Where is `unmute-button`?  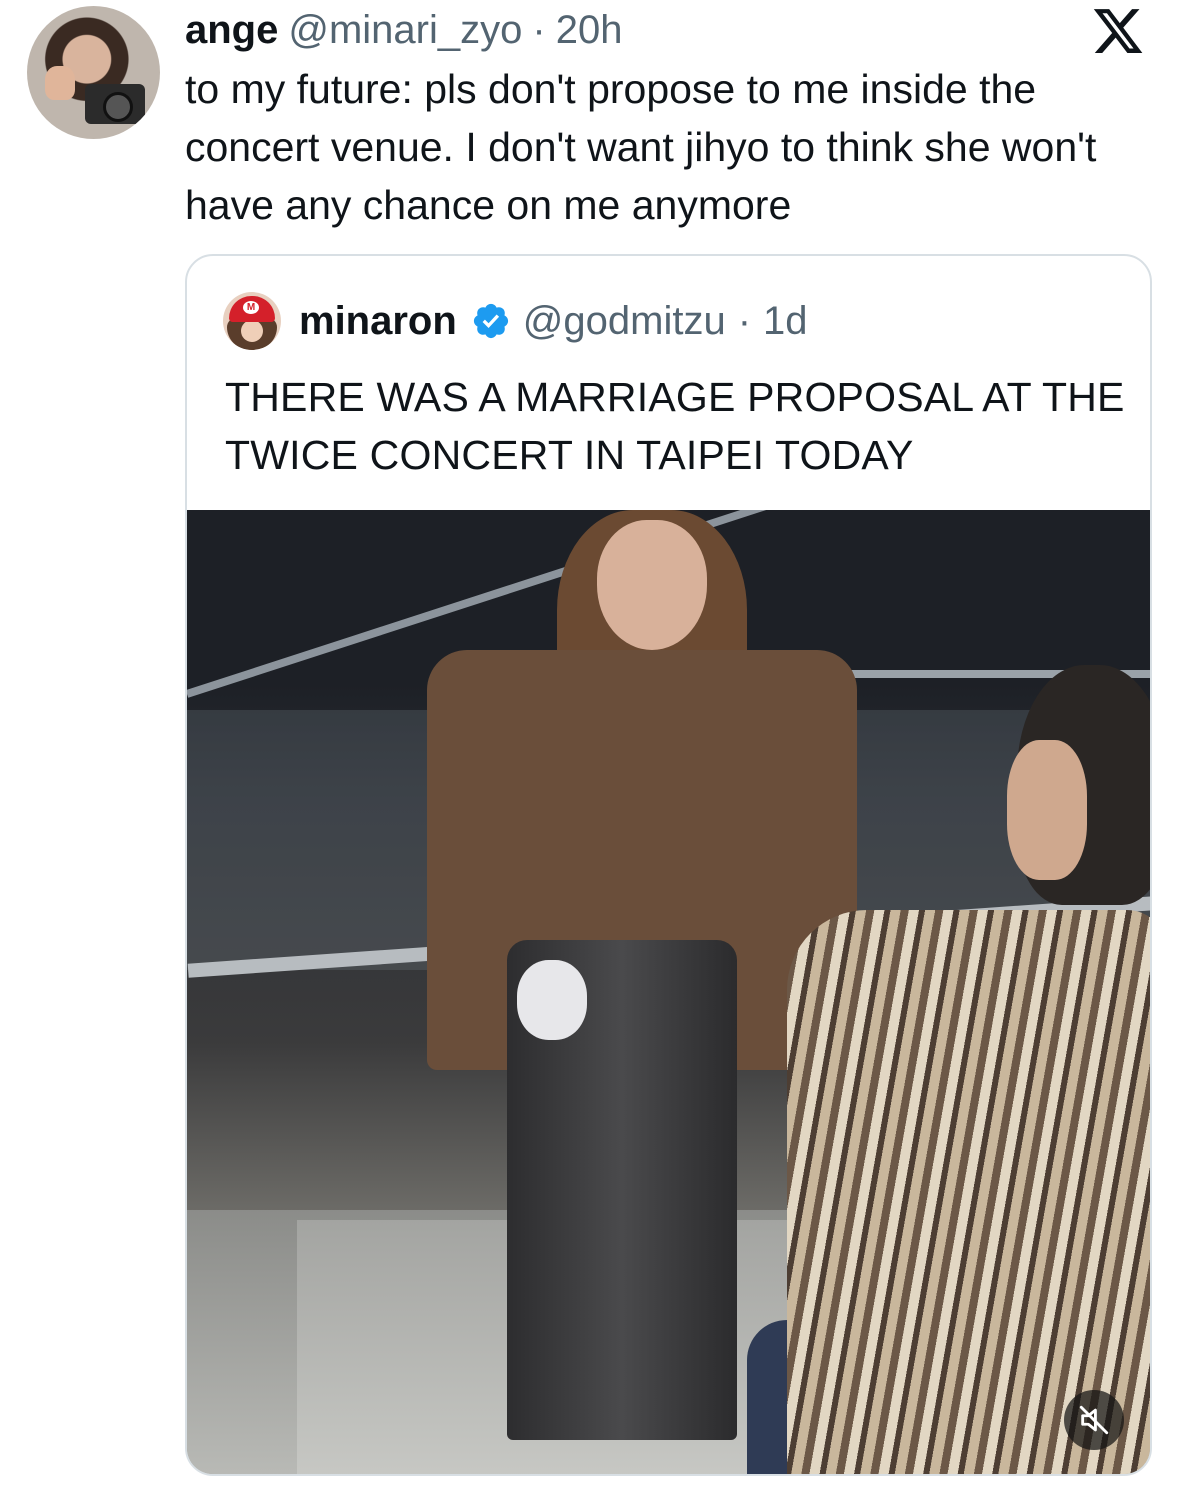
unmute-button is located at coordinates (1094, 1420).